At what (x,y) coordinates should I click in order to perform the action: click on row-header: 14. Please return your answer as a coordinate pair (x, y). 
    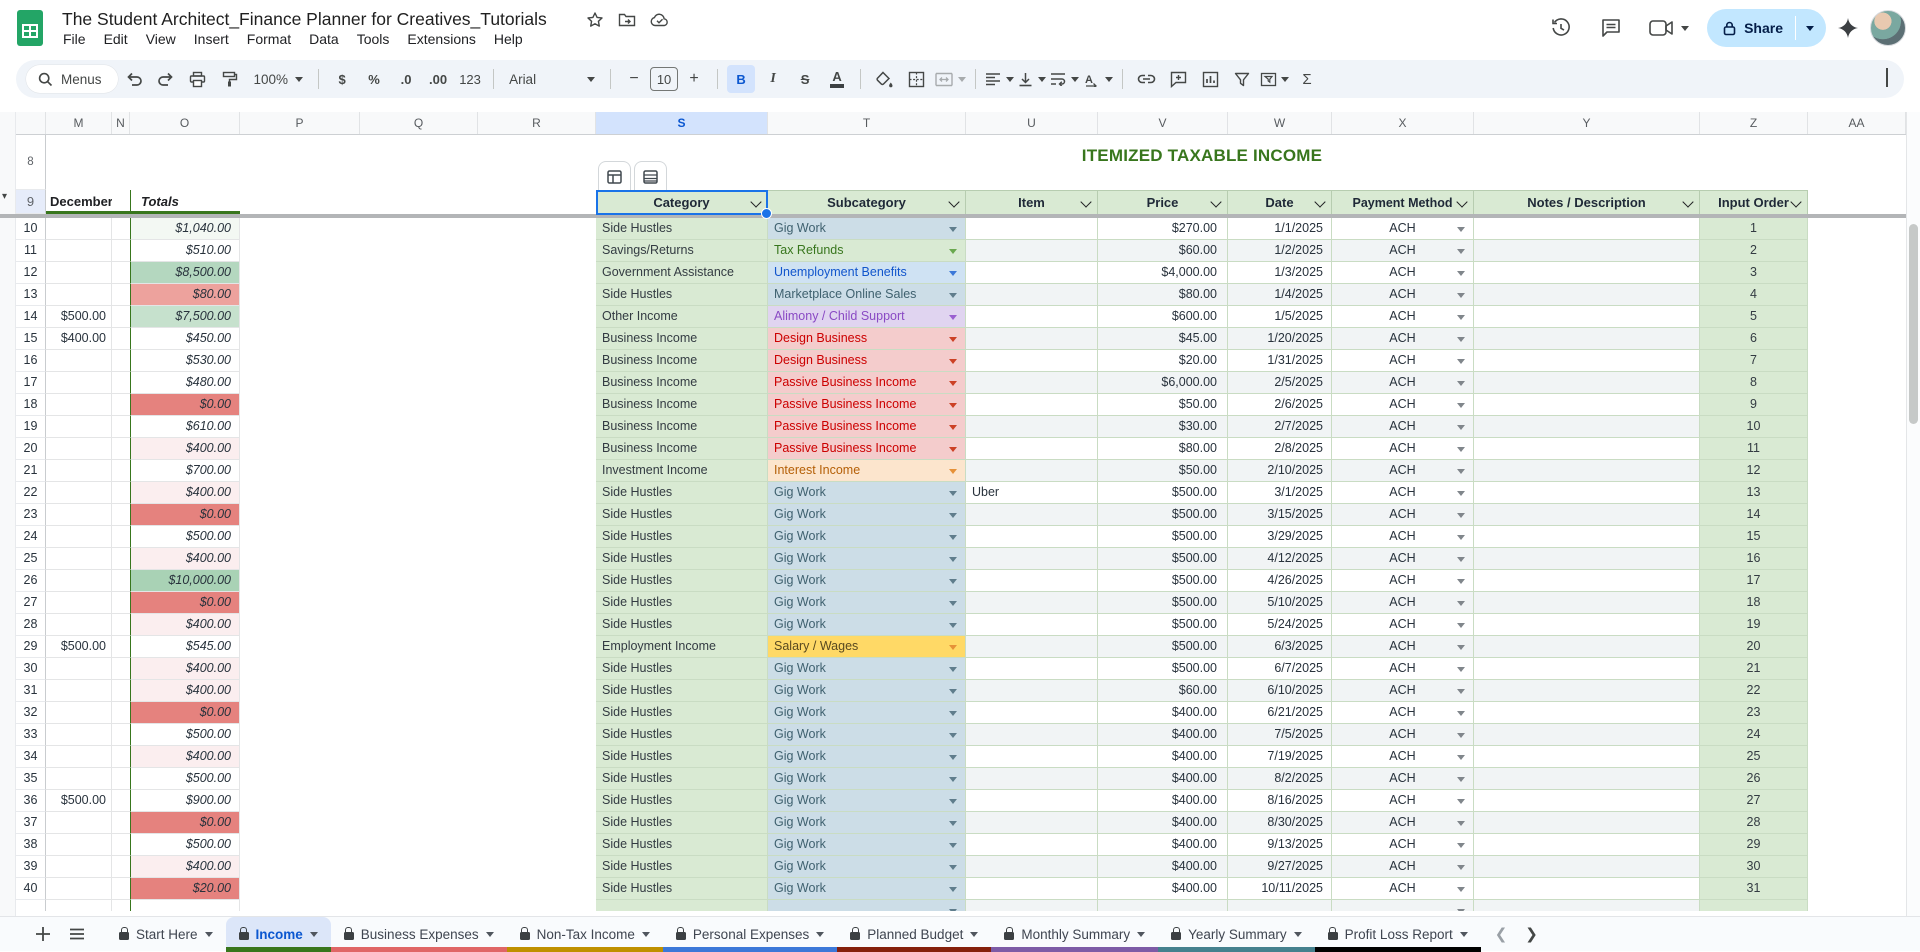
    Looking at the image, I should click on (31, 317).